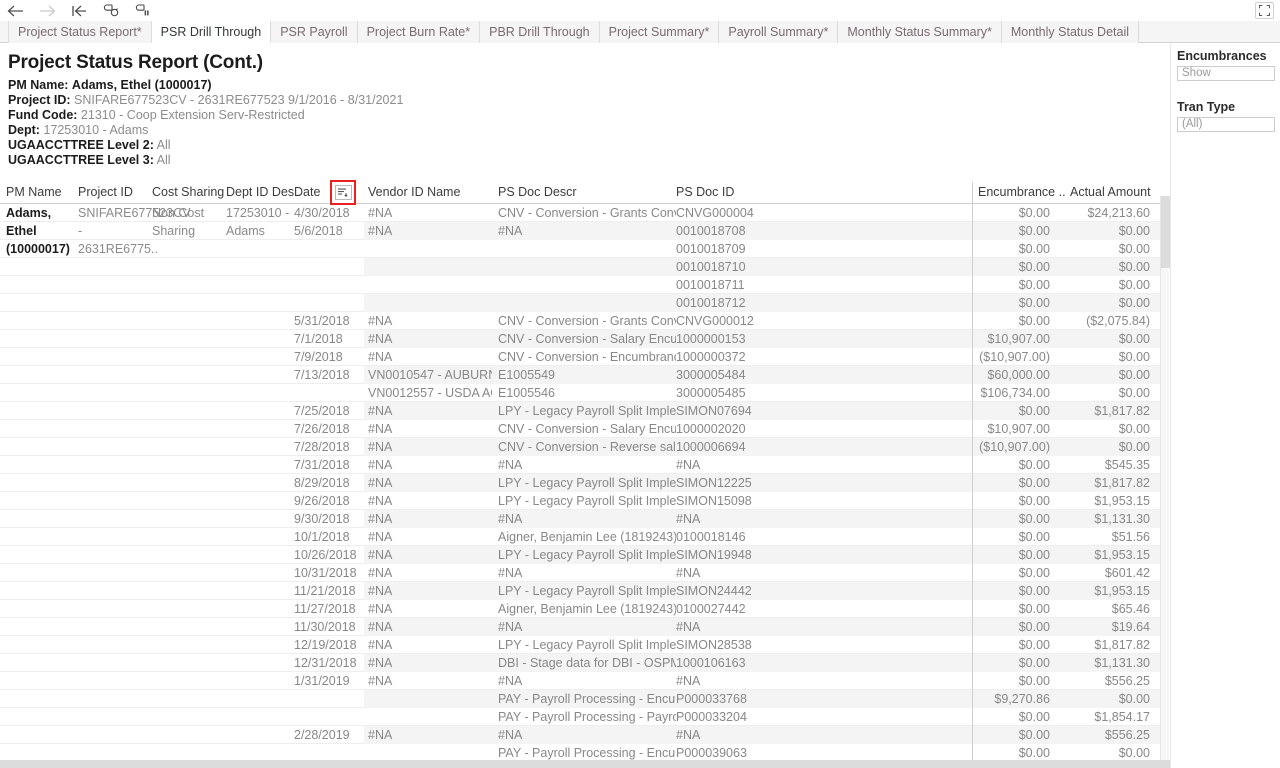 Image resolution: width=1280 pixels, height=768 pixels. Describe the element at coordinates (540, 32) in the screenshot. I see `tab-pbr-drill-through: PBR Drill Through` at that location.